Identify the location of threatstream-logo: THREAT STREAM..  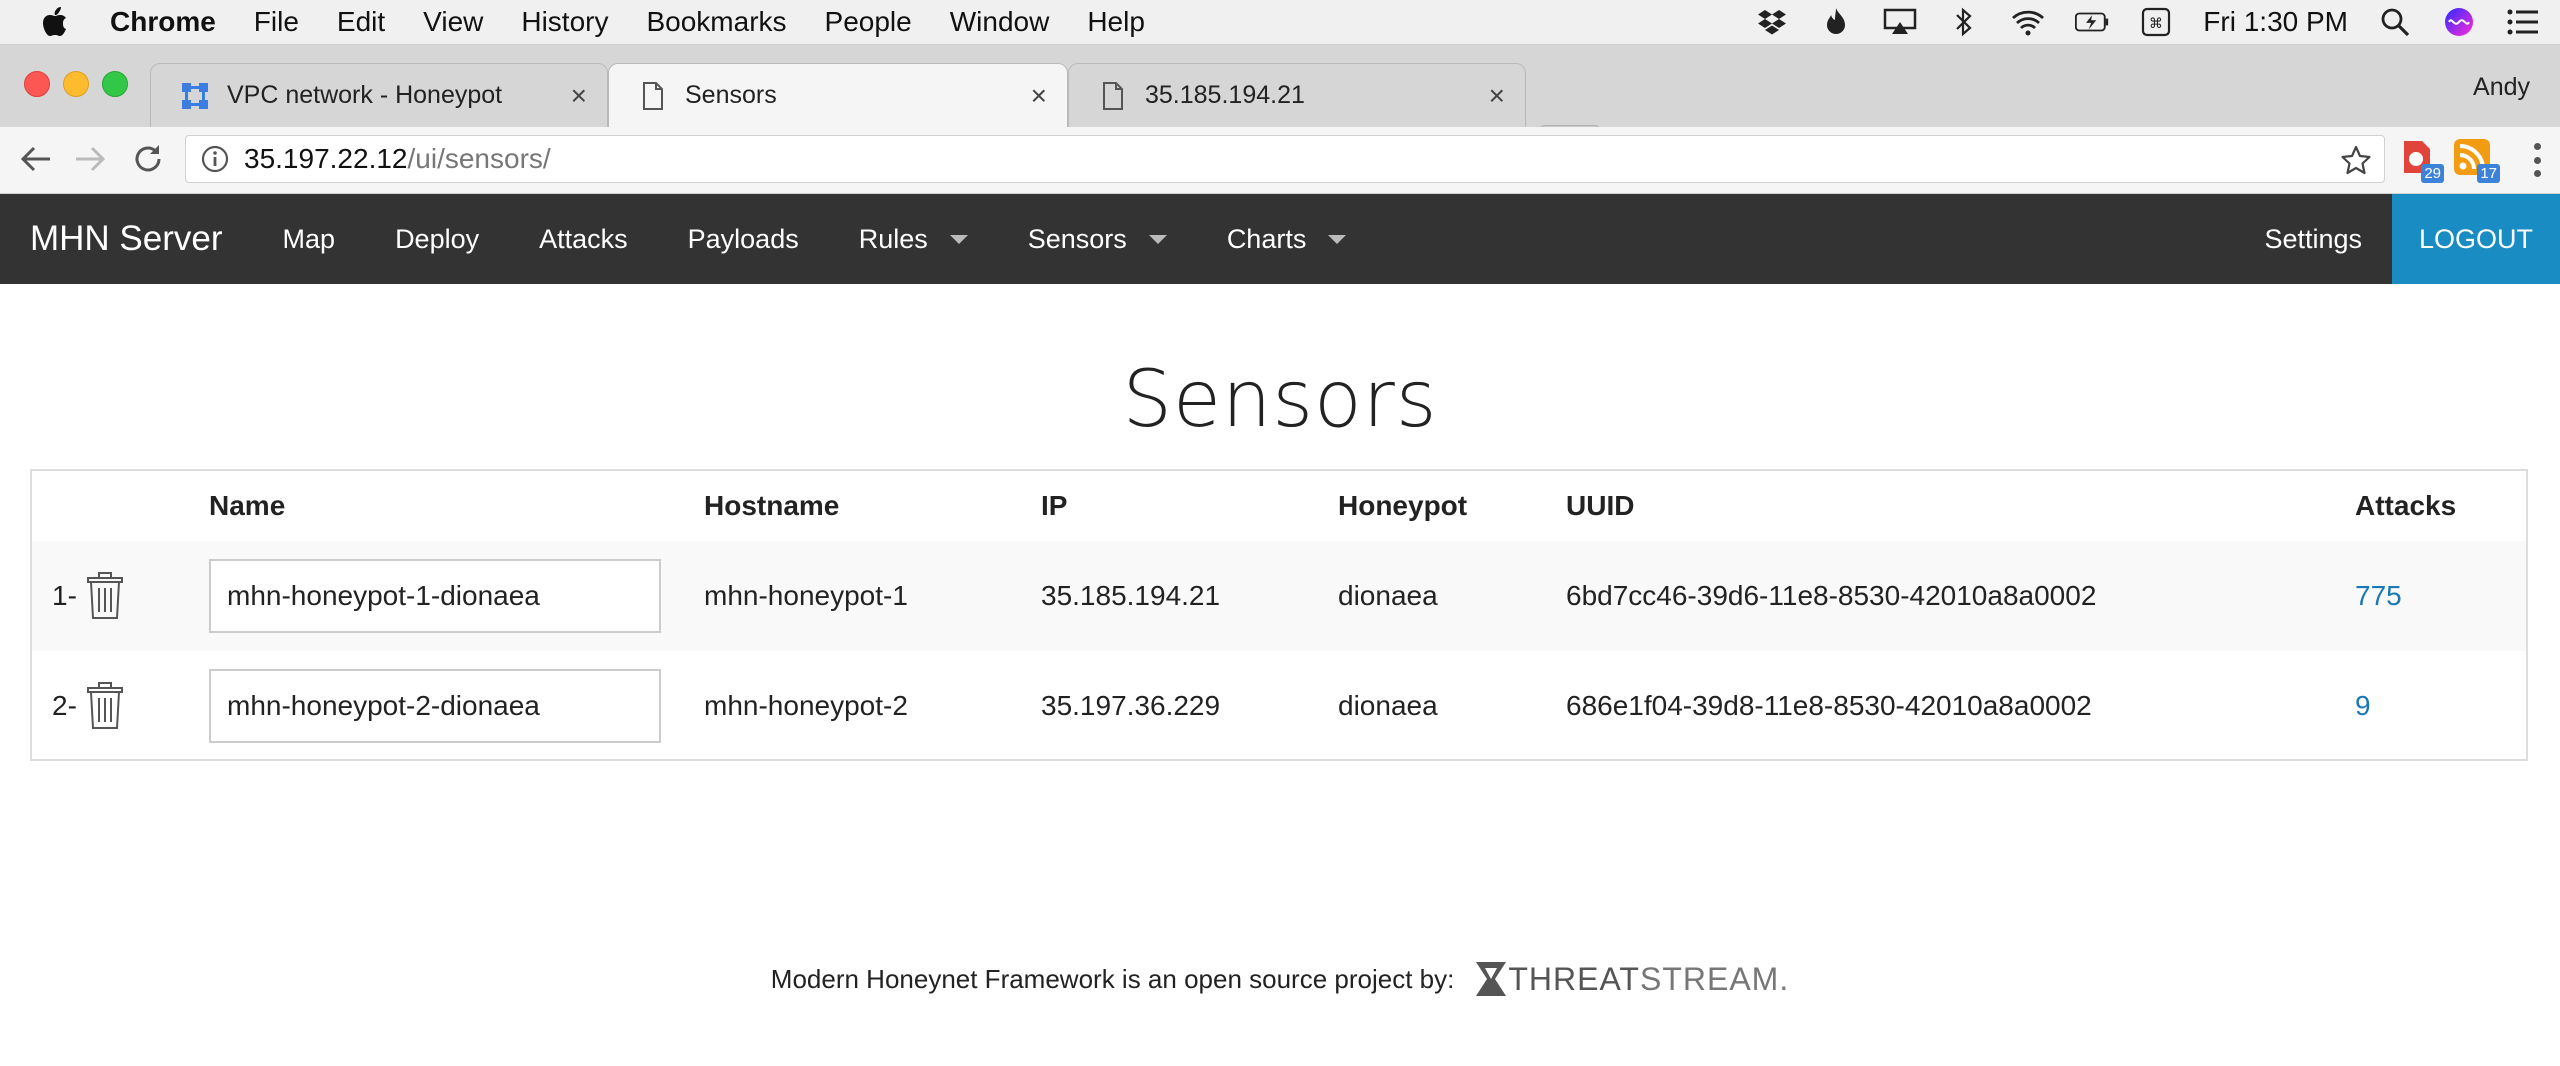
(1631, 979).